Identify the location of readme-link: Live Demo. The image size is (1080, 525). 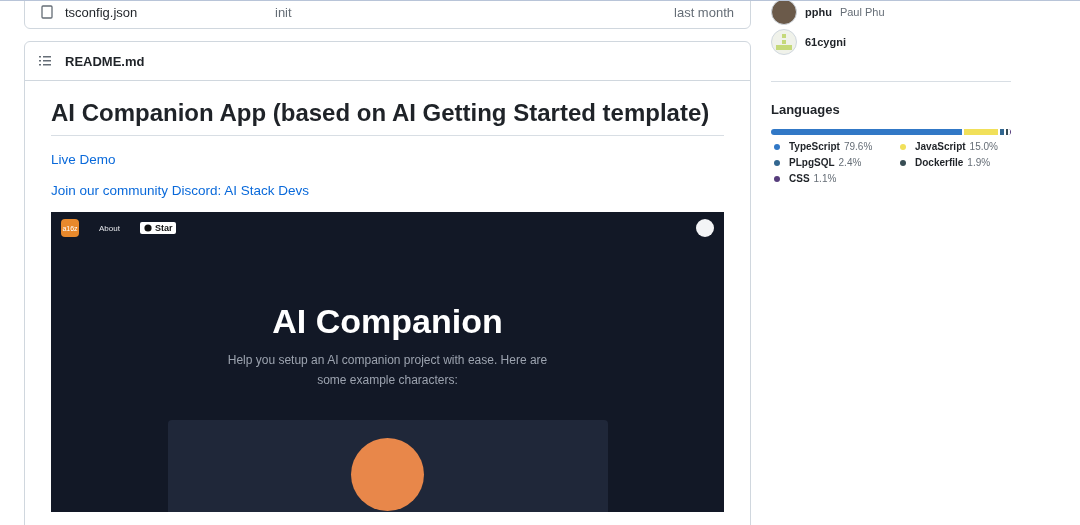
(387, 160).